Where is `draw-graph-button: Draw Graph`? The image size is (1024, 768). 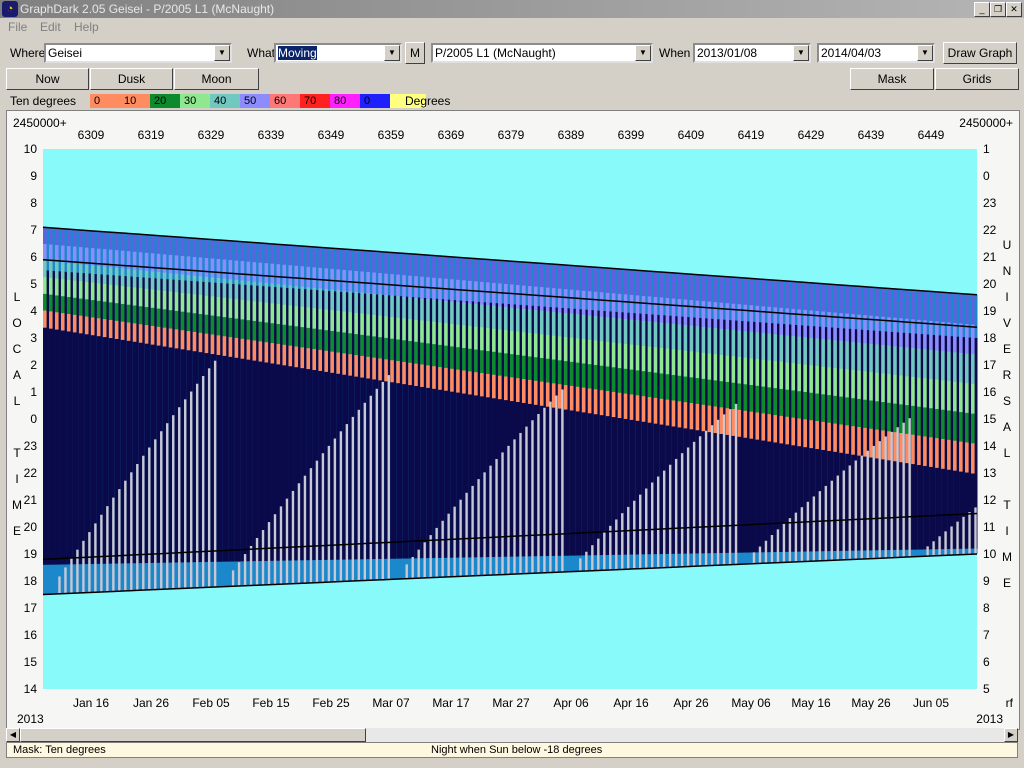 draw-graph-button: Draw Graph is located at coordinates (980, 53).